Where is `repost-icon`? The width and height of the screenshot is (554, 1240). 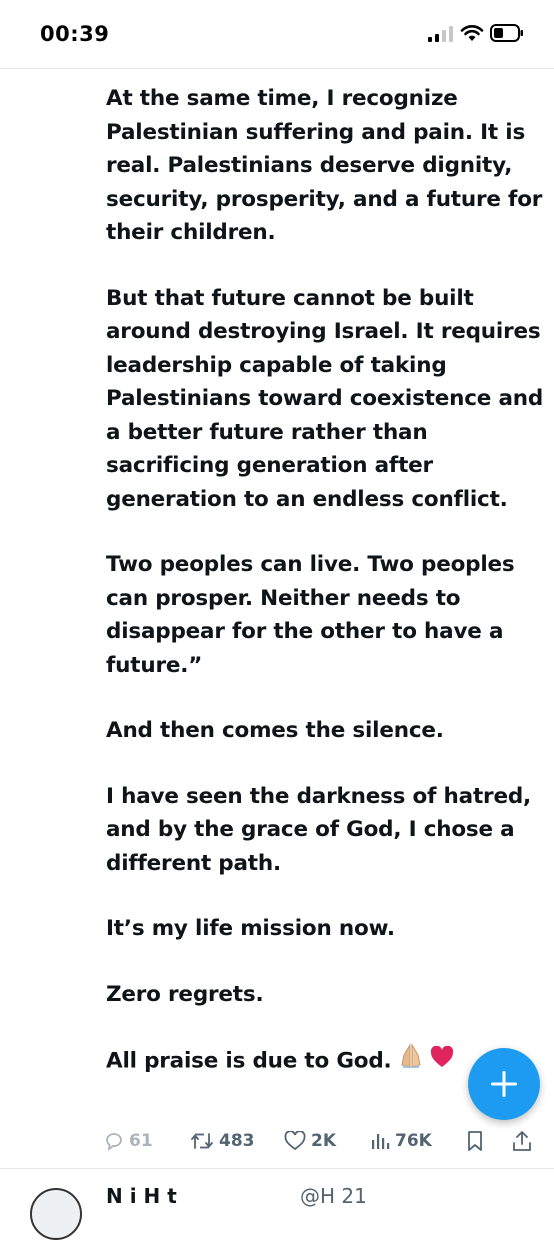 repost-icon is located at coordinates (202, 1141).